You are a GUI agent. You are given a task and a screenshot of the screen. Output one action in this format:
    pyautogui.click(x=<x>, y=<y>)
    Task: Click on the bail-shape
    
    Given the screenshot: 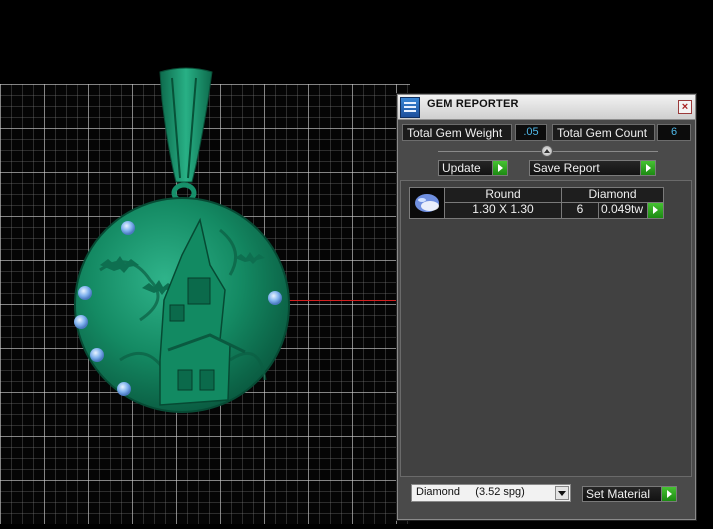 What is the action you would take?
    pyautogui.click(x=186, y=125)
    